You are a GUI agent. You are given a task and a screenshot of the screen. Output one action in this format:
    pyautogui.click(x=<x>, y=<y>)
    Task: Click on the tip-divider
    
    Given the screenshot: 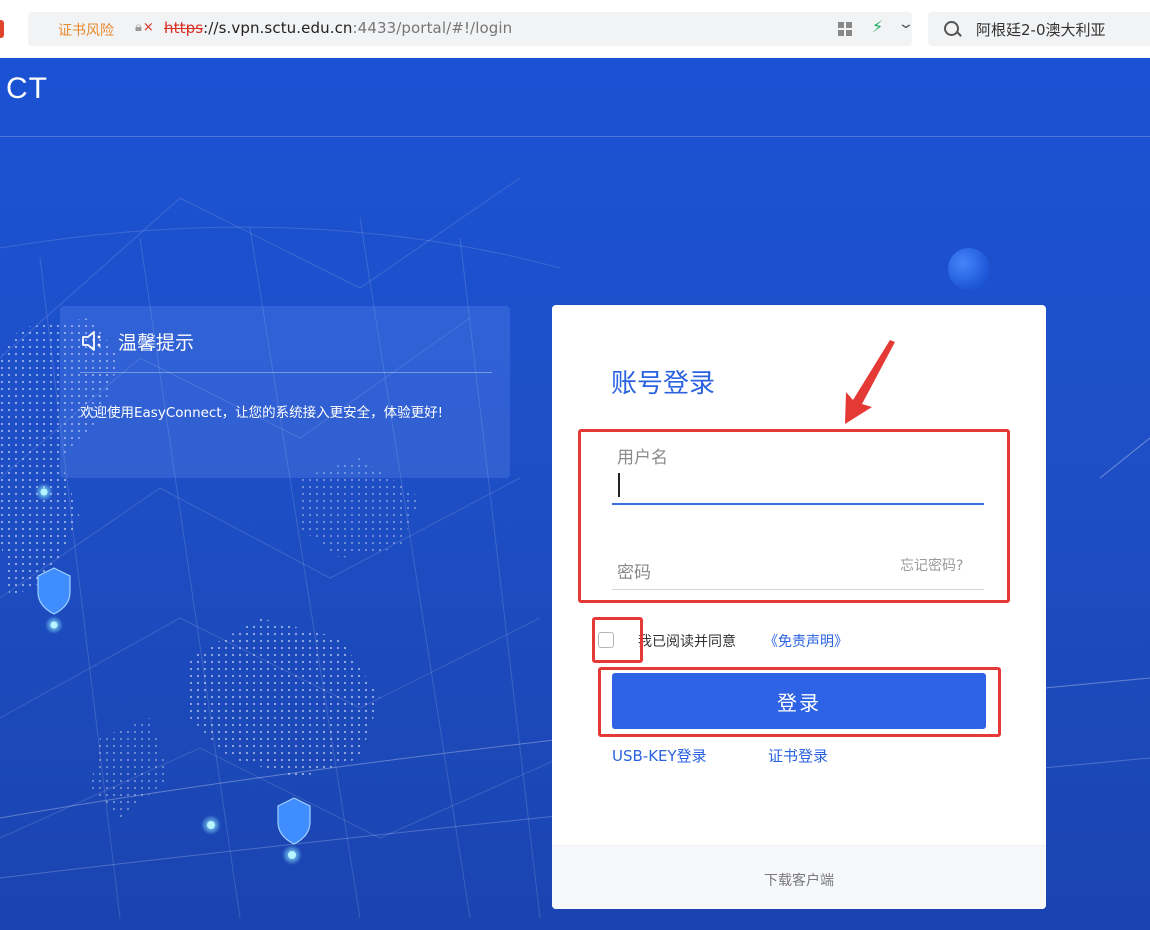 What is the action you would take?
    pyautogui.click(x=286, y=372)
    